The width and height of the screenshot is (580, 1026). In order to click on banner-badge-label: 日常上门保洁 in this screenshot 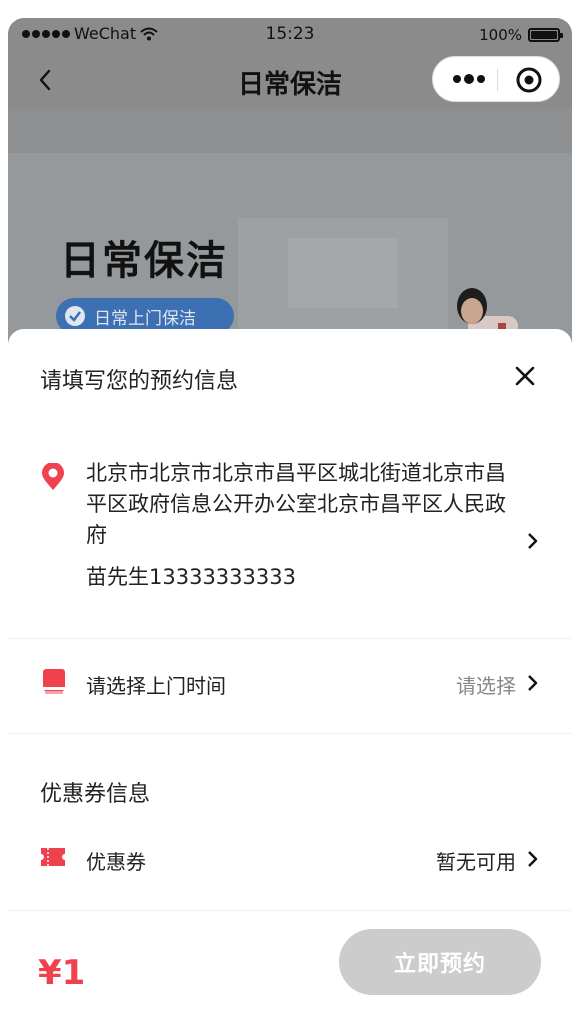, I will do `click(145, 318)`.